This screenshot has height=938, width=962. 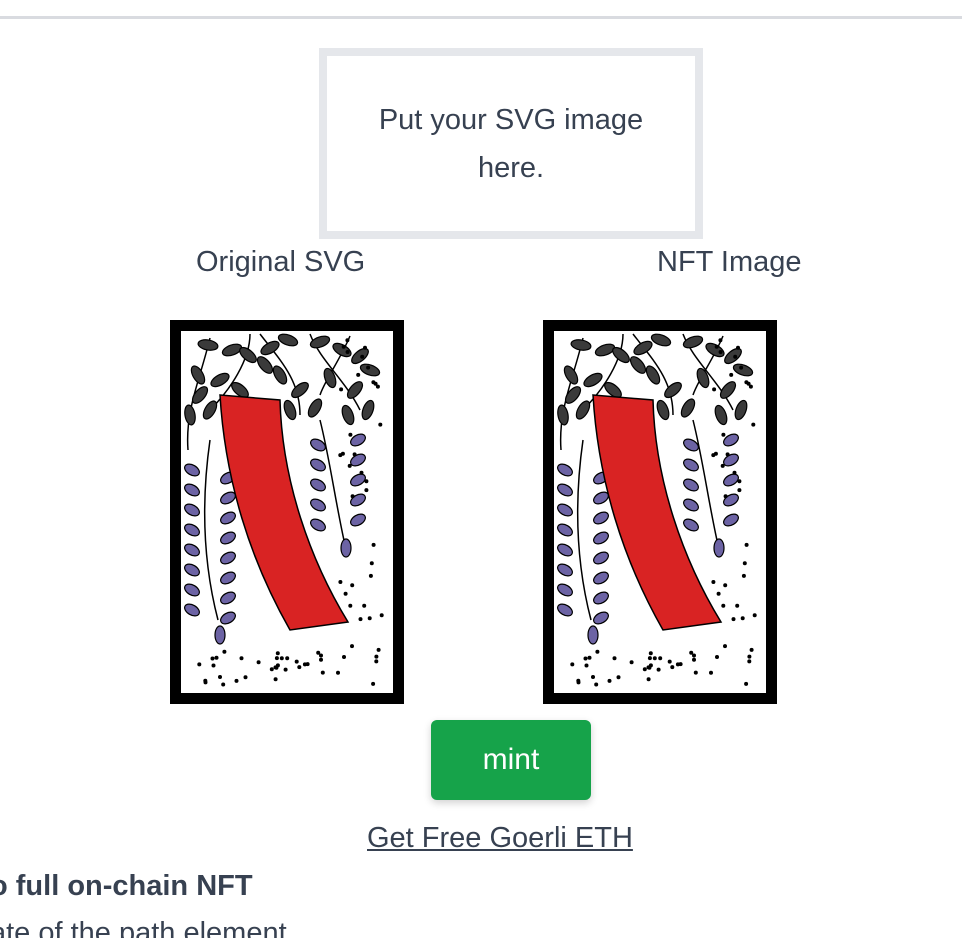 I want to click on section-text: ate of the path element, so click(x=143, y=927).